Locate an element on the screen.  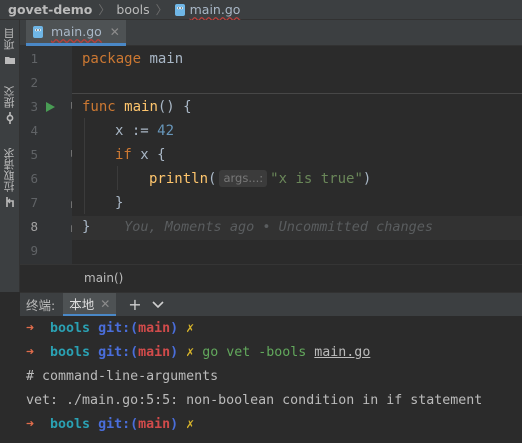
sidebar-tab-project: 项目 is located at coordinates (10, 47).